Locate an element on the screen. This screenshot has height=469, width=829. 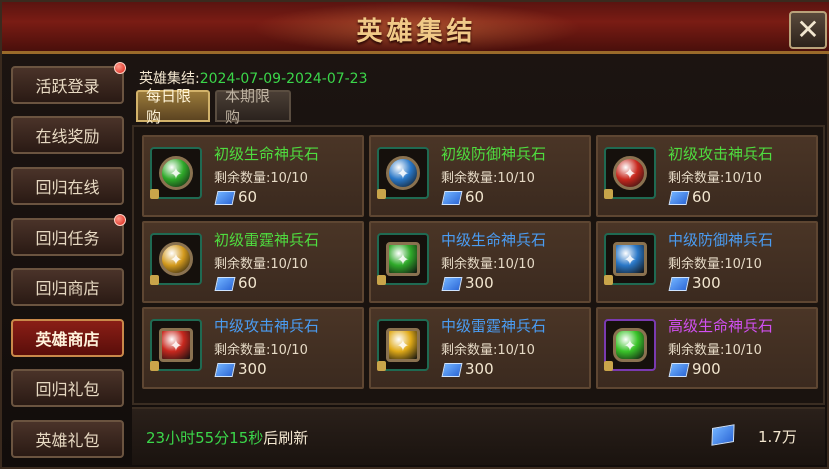
sidebar-item-label: 回归任务 is located at coordinates (67, 238).